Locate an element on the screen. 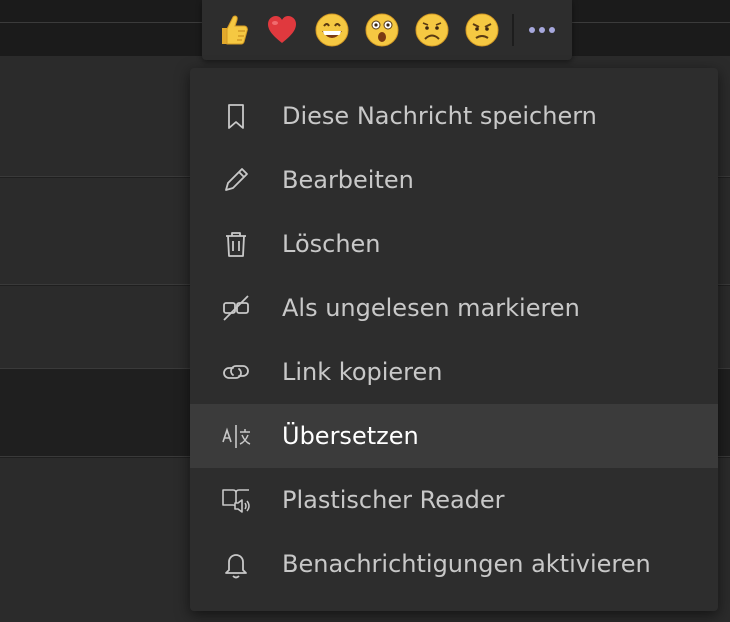 The height and width of the screenshot is (622, 730). surprised-emoji-icon is located at coordinates (382, 30).